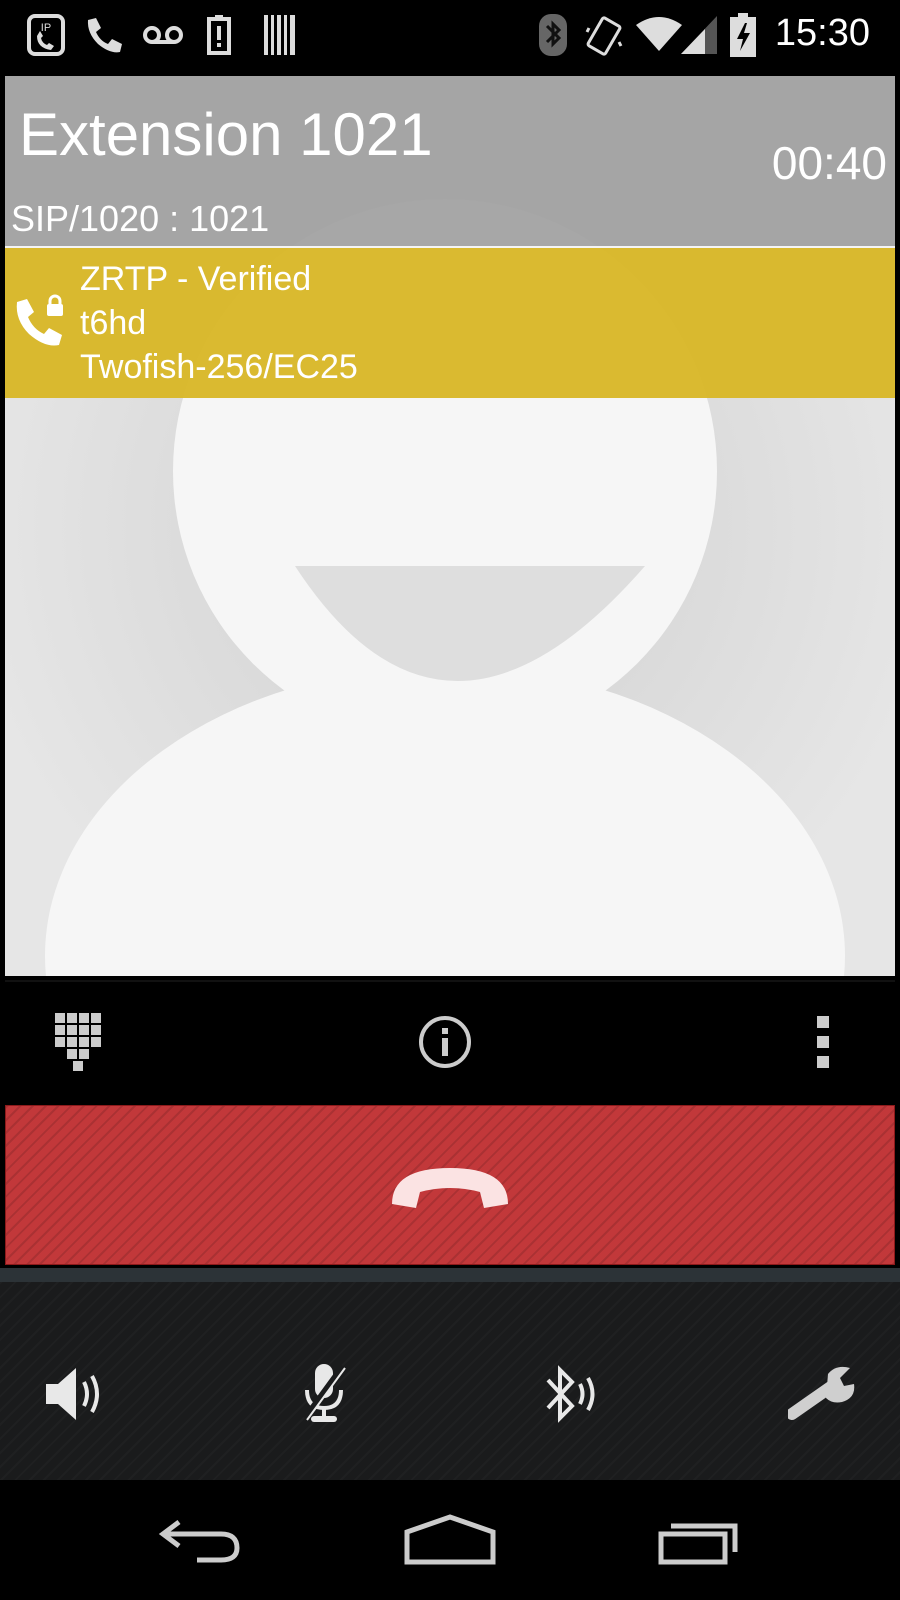 The image size is (900, 1600). Describe the element at coordinates (450, 1374) in the screenshot. I see `audio-controls-bar` at that location.